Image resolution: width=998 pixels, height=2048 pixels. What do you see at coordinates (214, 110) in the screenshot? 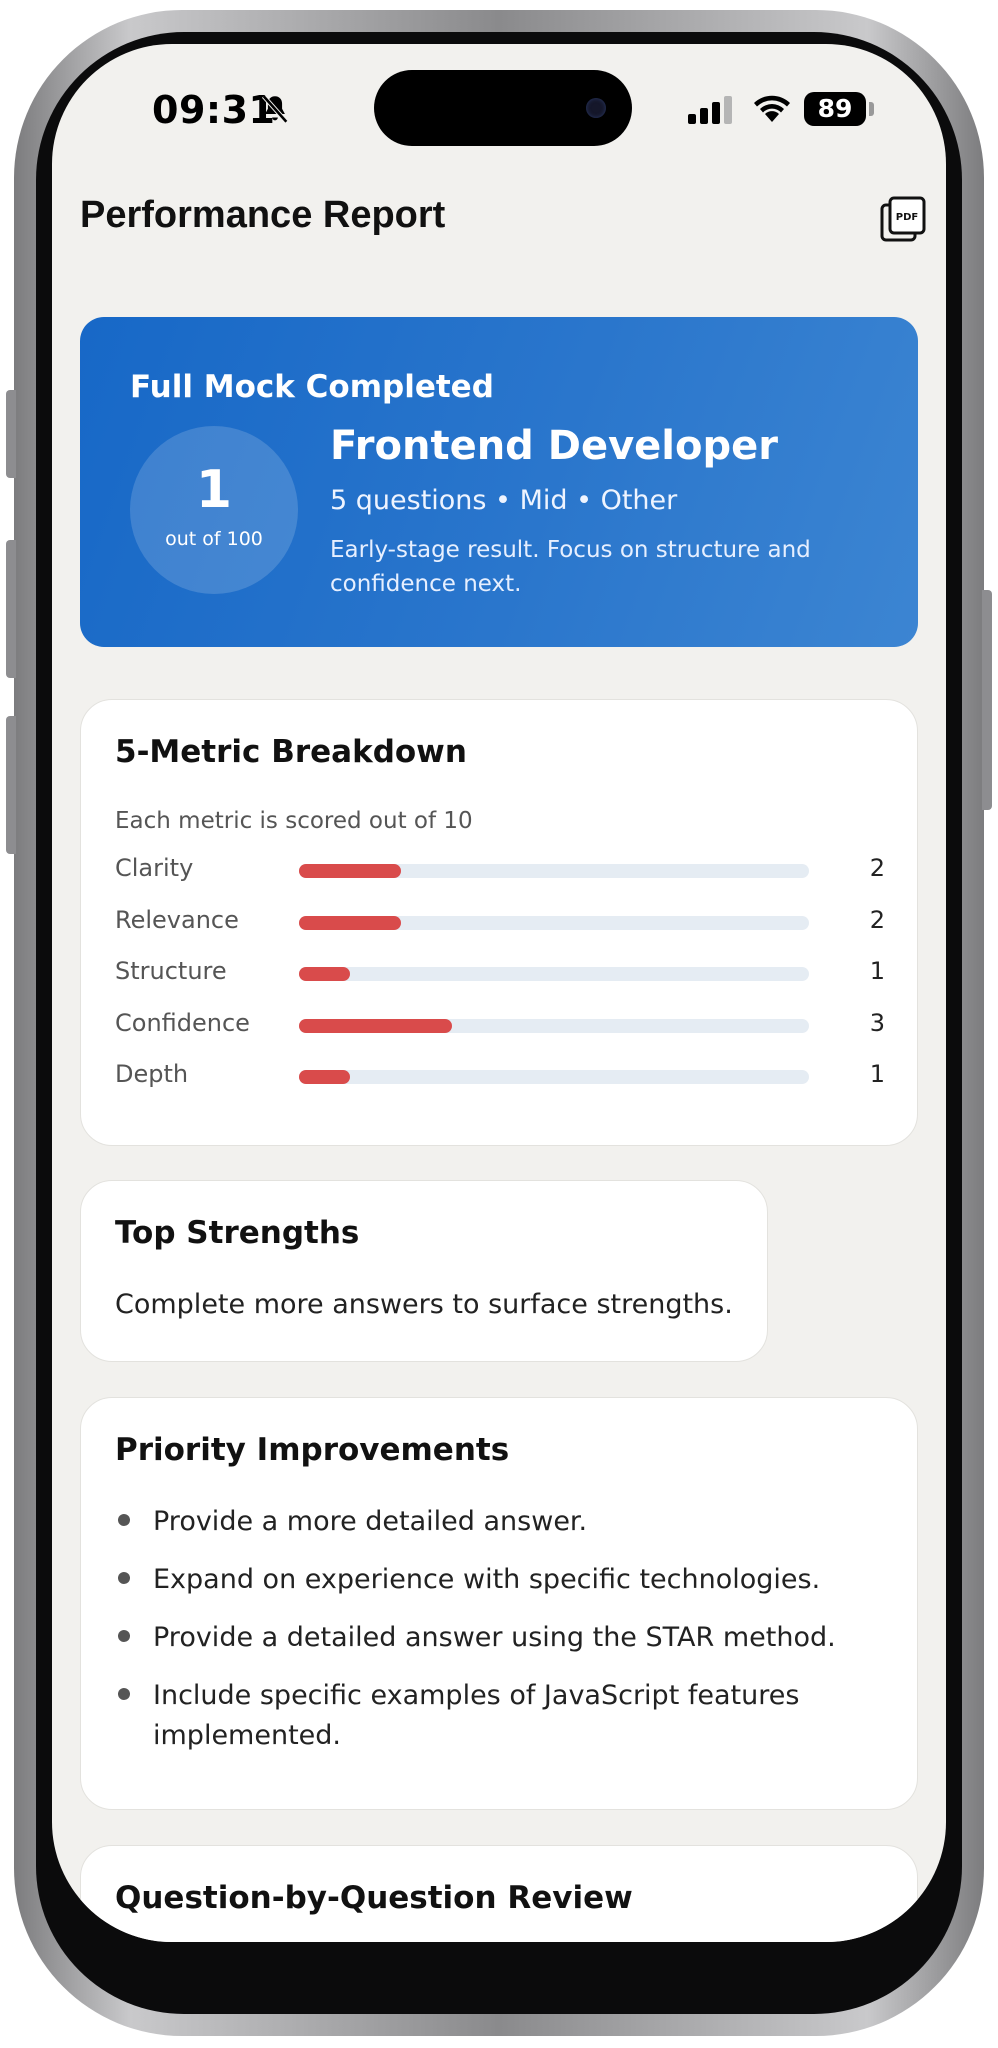
I see `status-time: 09:31` at bounding box center [214, 110].